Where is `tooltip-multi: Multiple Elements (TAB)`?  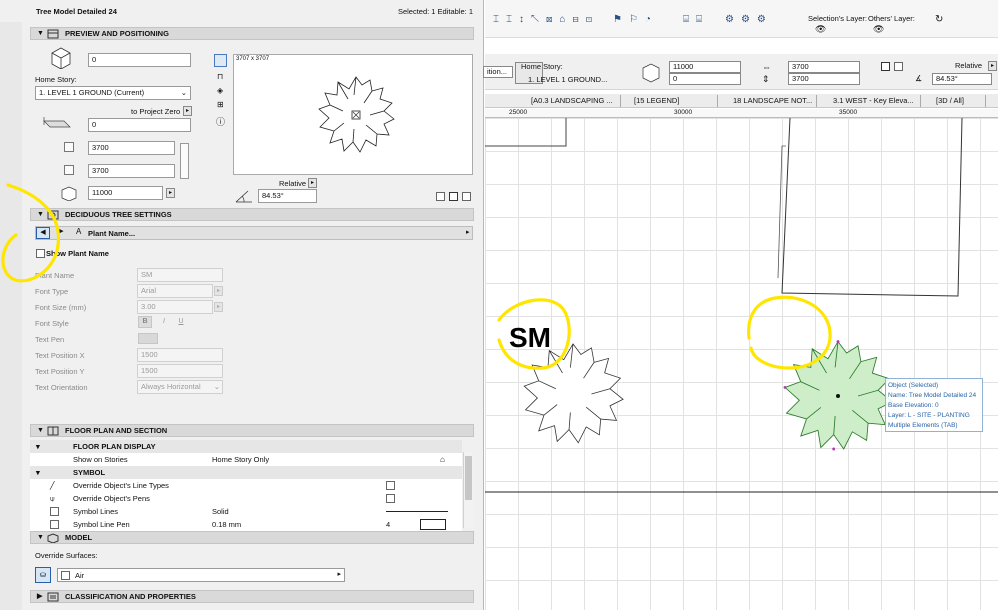
tooltip-multi: Multiple Elements (TAB) is located at coordinates (923, 425).